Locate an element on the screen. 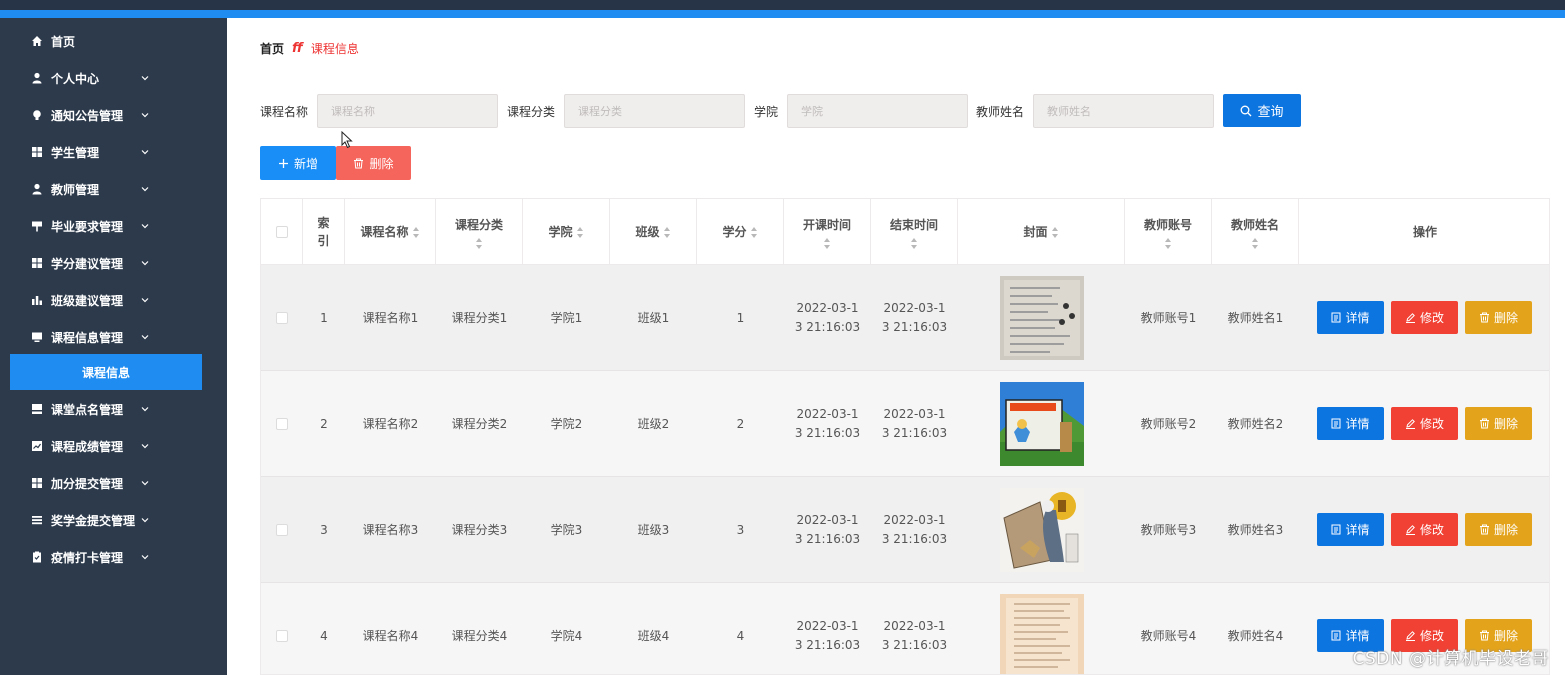 The width and height of the screenshot is (1565, 675). header-category: 课程分类 is located at coordinates (479, 232).